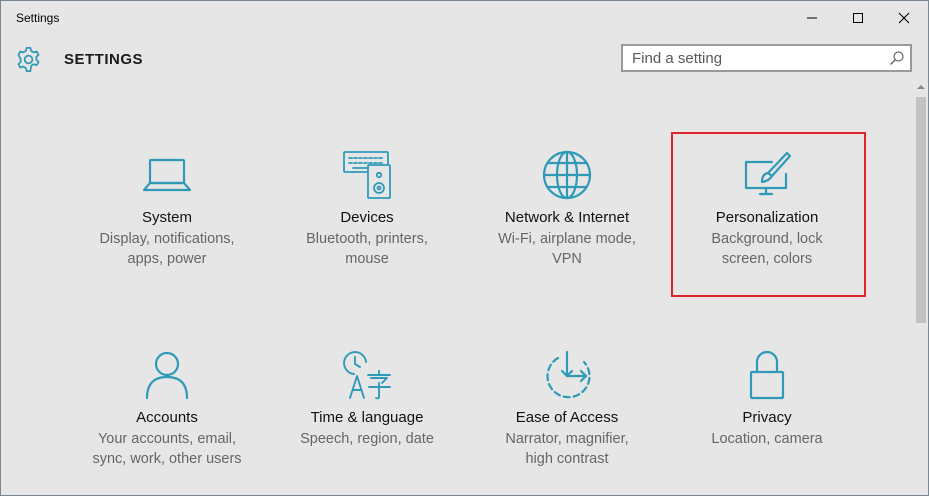  I want to click on vertical-scrollbar, so click(921, 288).